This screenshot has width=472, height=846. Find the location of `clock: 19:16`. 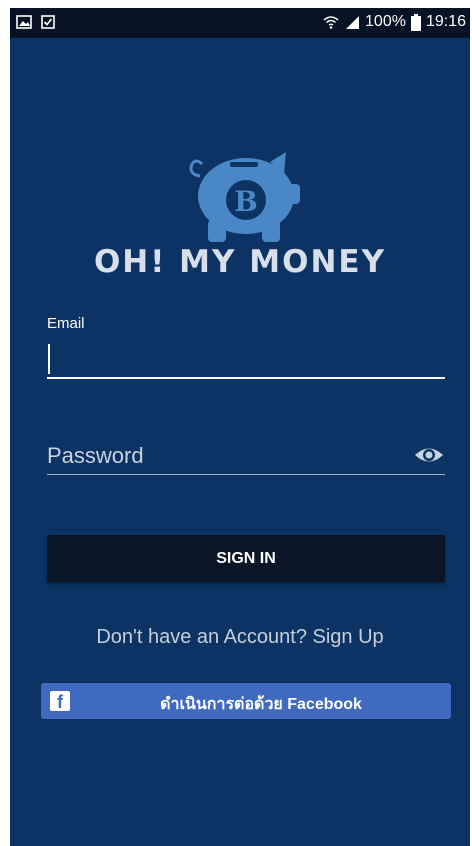

clock: 19:16 is located at coordinates (445, 21).